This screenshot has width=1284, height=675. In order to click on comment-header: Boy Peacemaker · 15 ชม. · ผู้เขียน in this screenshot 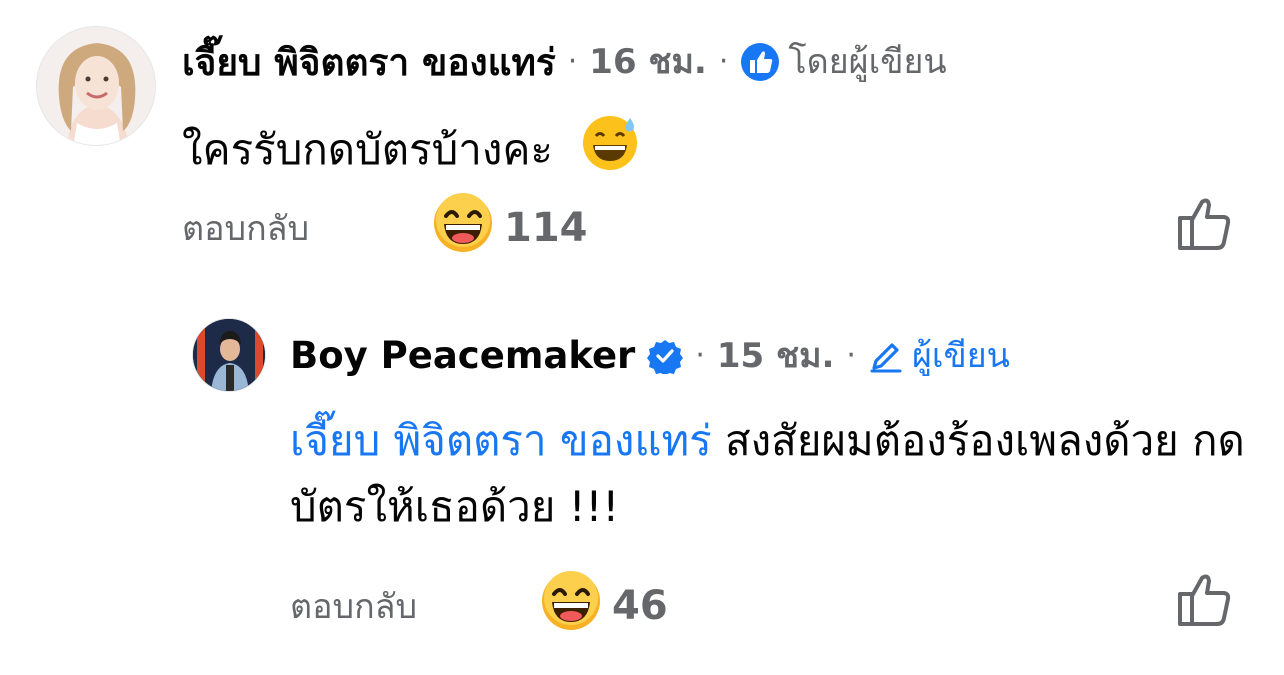, I will do `click(650, 355)`.